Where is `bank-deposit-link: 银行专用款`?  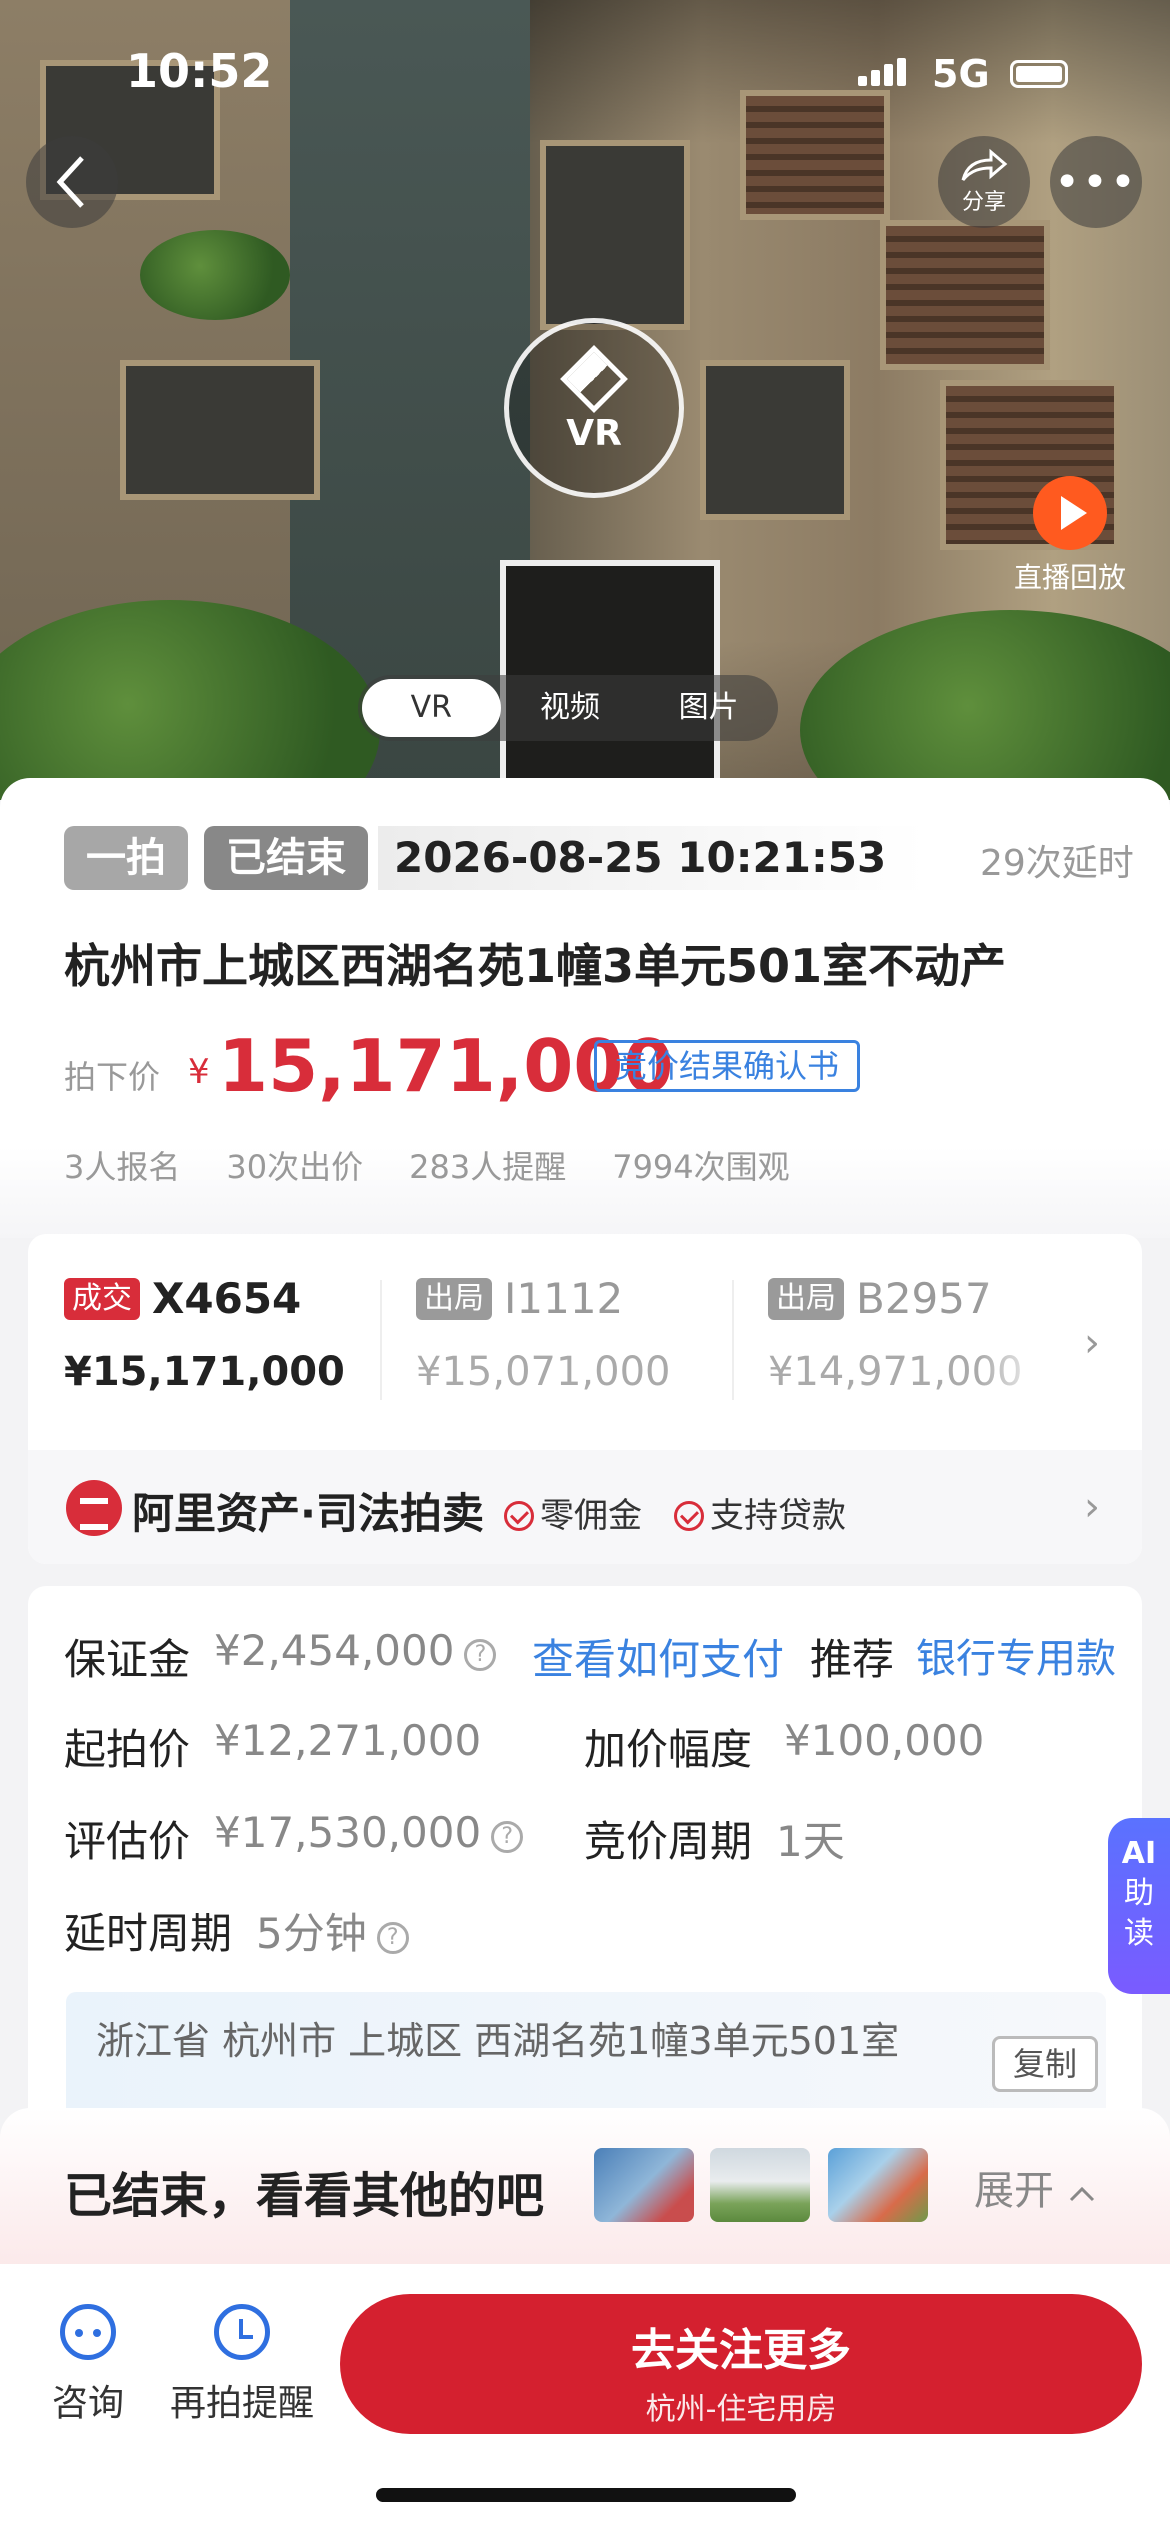
bank-deposit-link: 银行专用款 is located at coordinates (1025, 1655).